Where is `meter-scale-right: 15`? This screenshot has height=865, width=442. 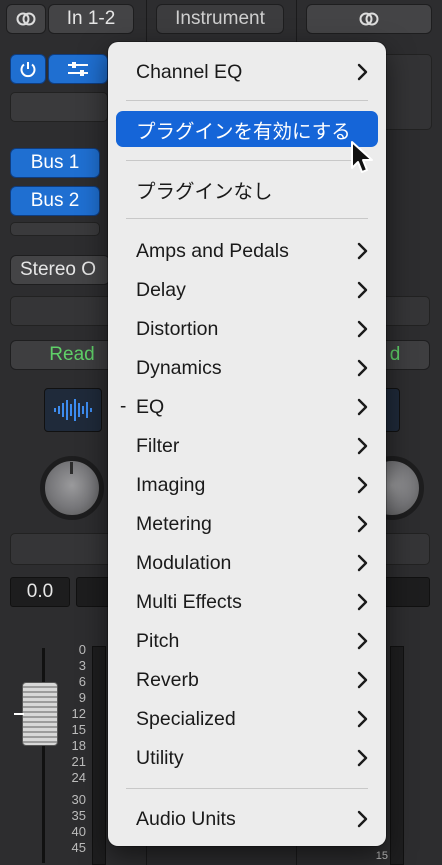
meter-scale-right: 15 is located at coordinates (378, 856).